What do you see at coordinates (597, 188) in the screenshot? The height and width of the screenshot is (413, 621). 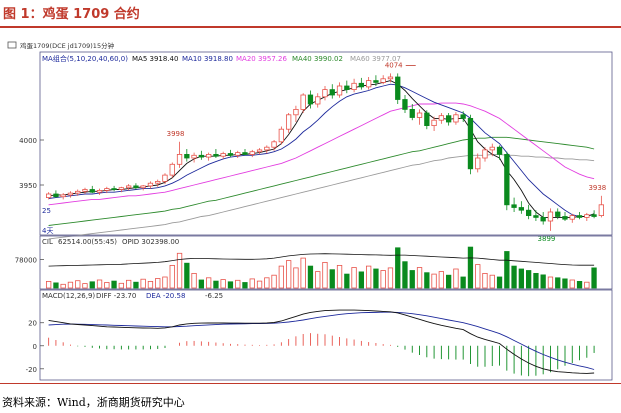 I see `annotation-label: 3938` at bounding box center [597, 188].